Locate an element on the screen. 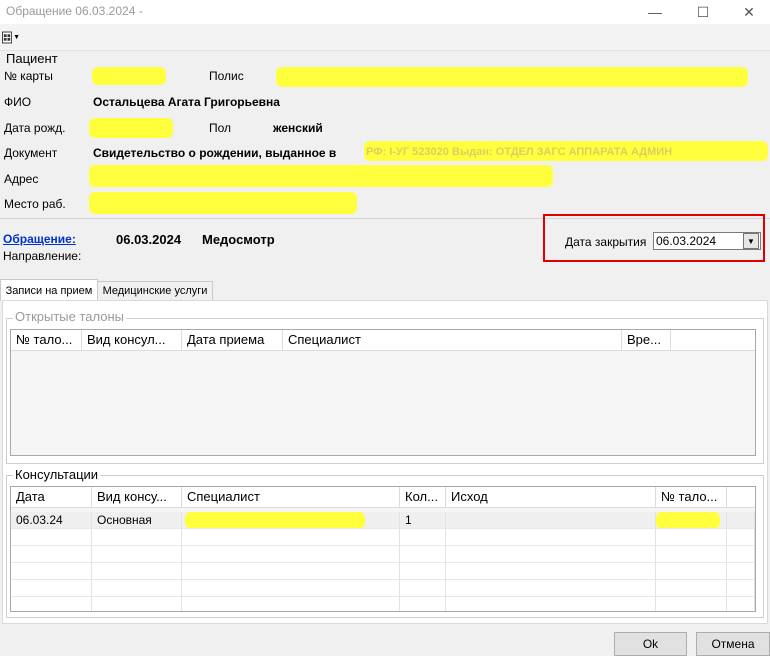 This screenshot has width=770, height=656. consult-outcome-cell is located at coordinates (551, 520).